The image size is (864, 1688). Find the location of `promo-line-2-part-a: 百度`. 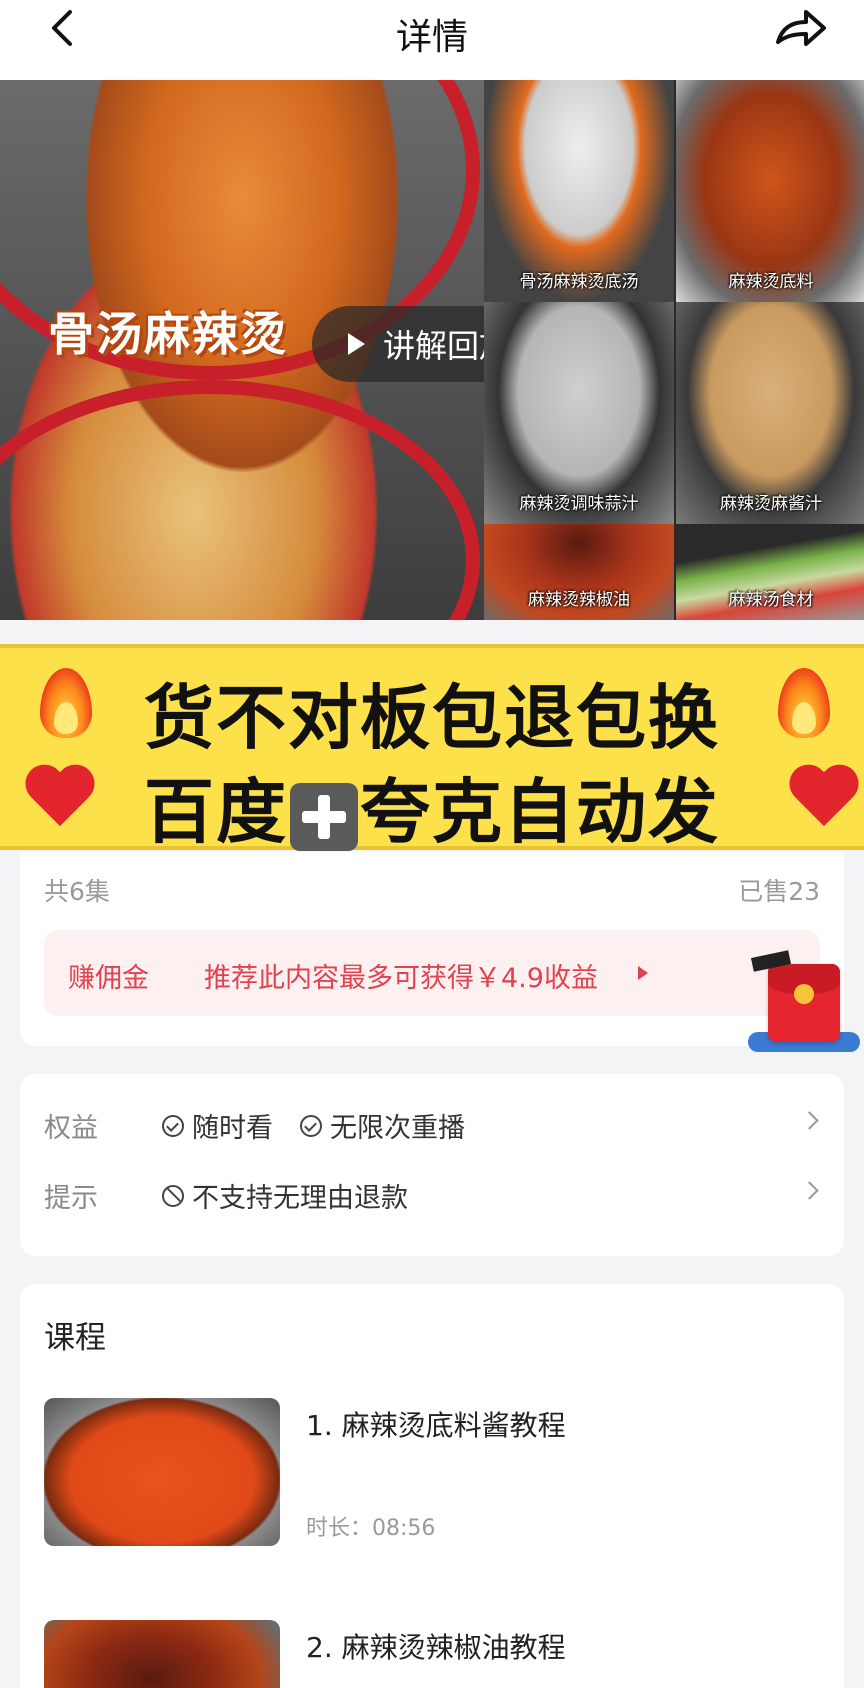

promo-line-2-part-a: 百度 is located at coordinates (216, 812).